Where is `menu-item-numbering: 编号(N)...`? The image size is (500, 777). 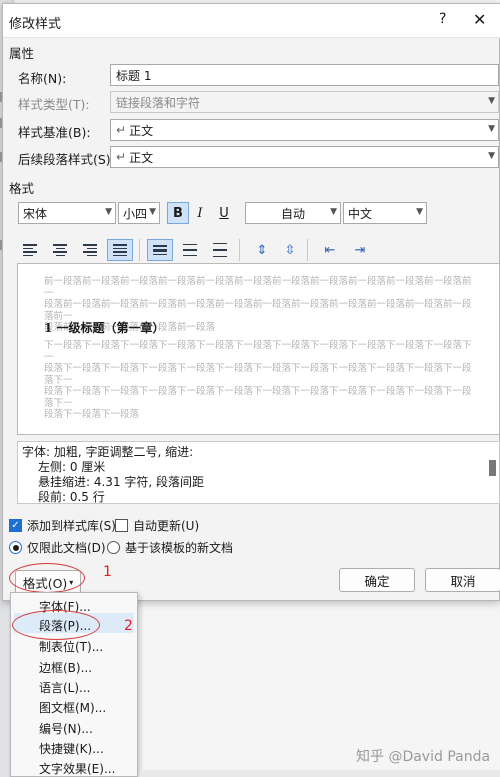
menu-item-numbering: 编号(N)... is located at coordinates (66, 728).